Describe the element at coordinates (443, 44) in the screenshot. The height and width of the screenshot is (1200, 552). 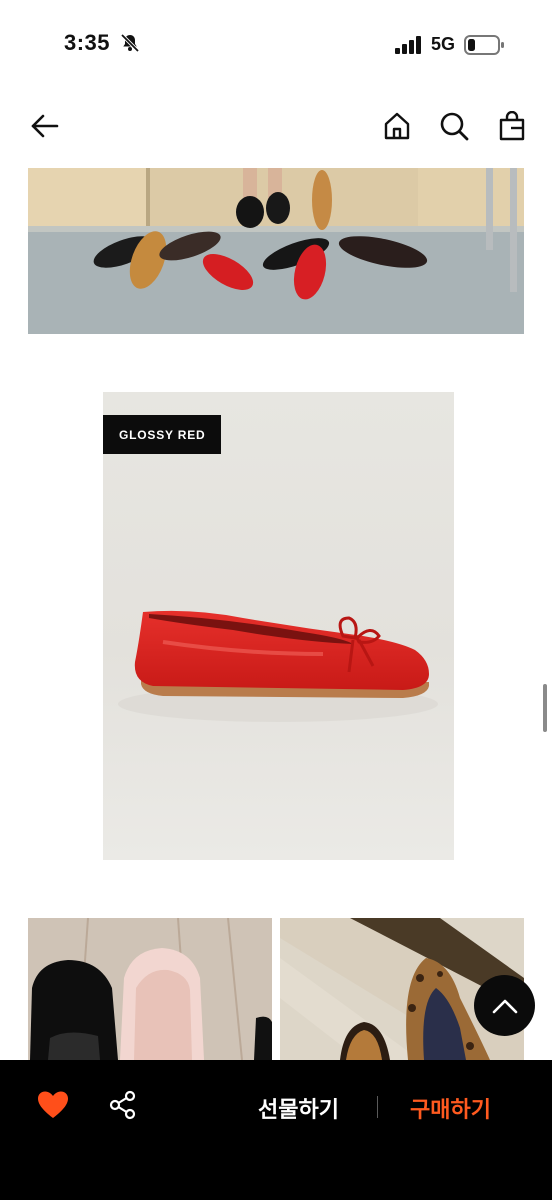
I see `network-label: 5G` at that location.